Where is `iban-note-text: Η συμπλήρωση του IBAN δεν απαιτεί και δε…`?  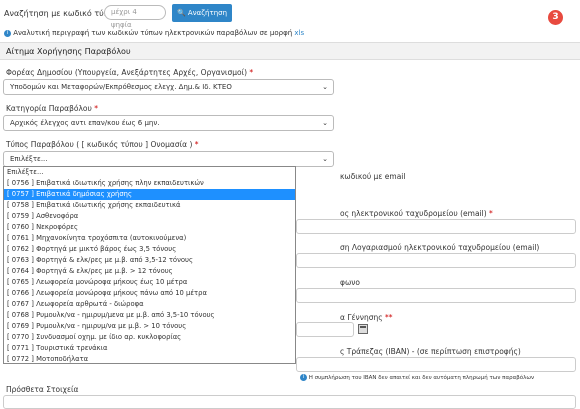
iban-note-text: Η συμπλήρωση του IBAN δεν απαιτεί και δε… is located at coordinates (421, 378).